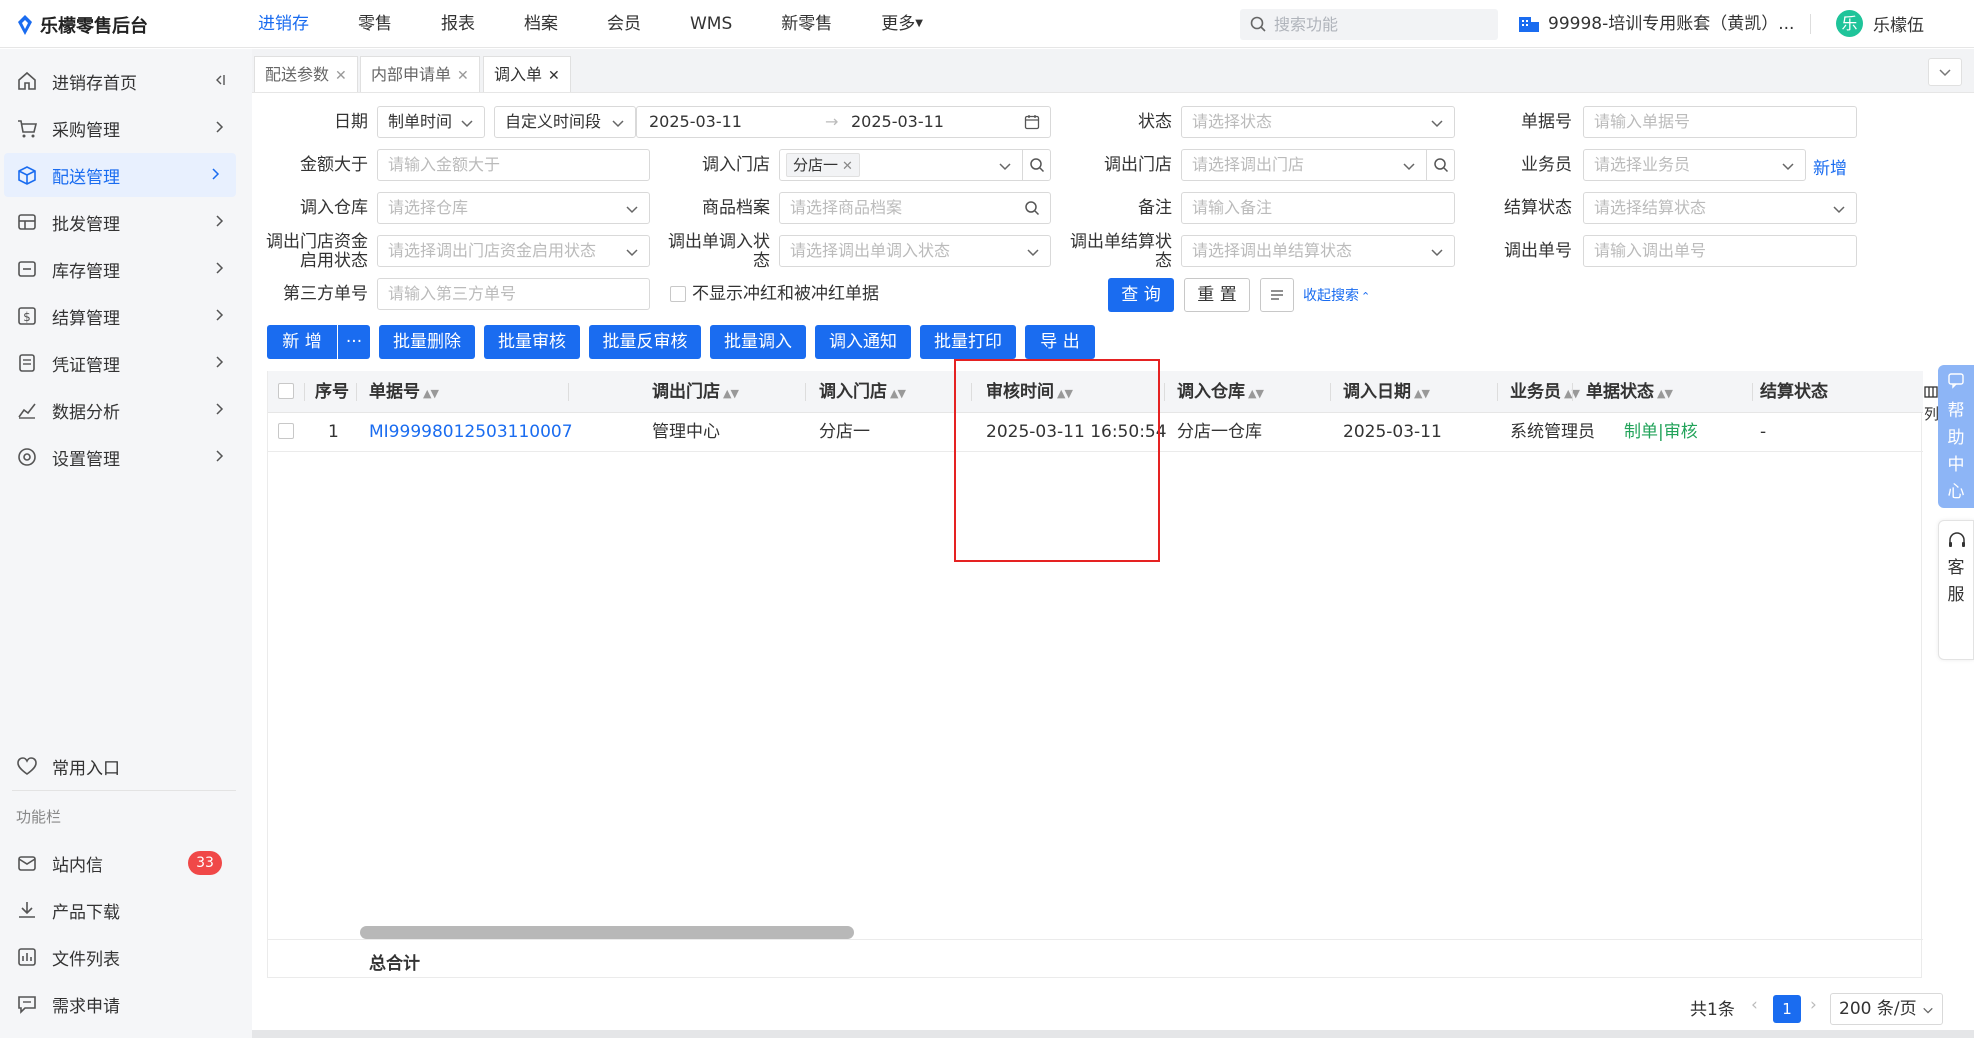  I want to click on topnav-report: 报表, so click(458, 24).